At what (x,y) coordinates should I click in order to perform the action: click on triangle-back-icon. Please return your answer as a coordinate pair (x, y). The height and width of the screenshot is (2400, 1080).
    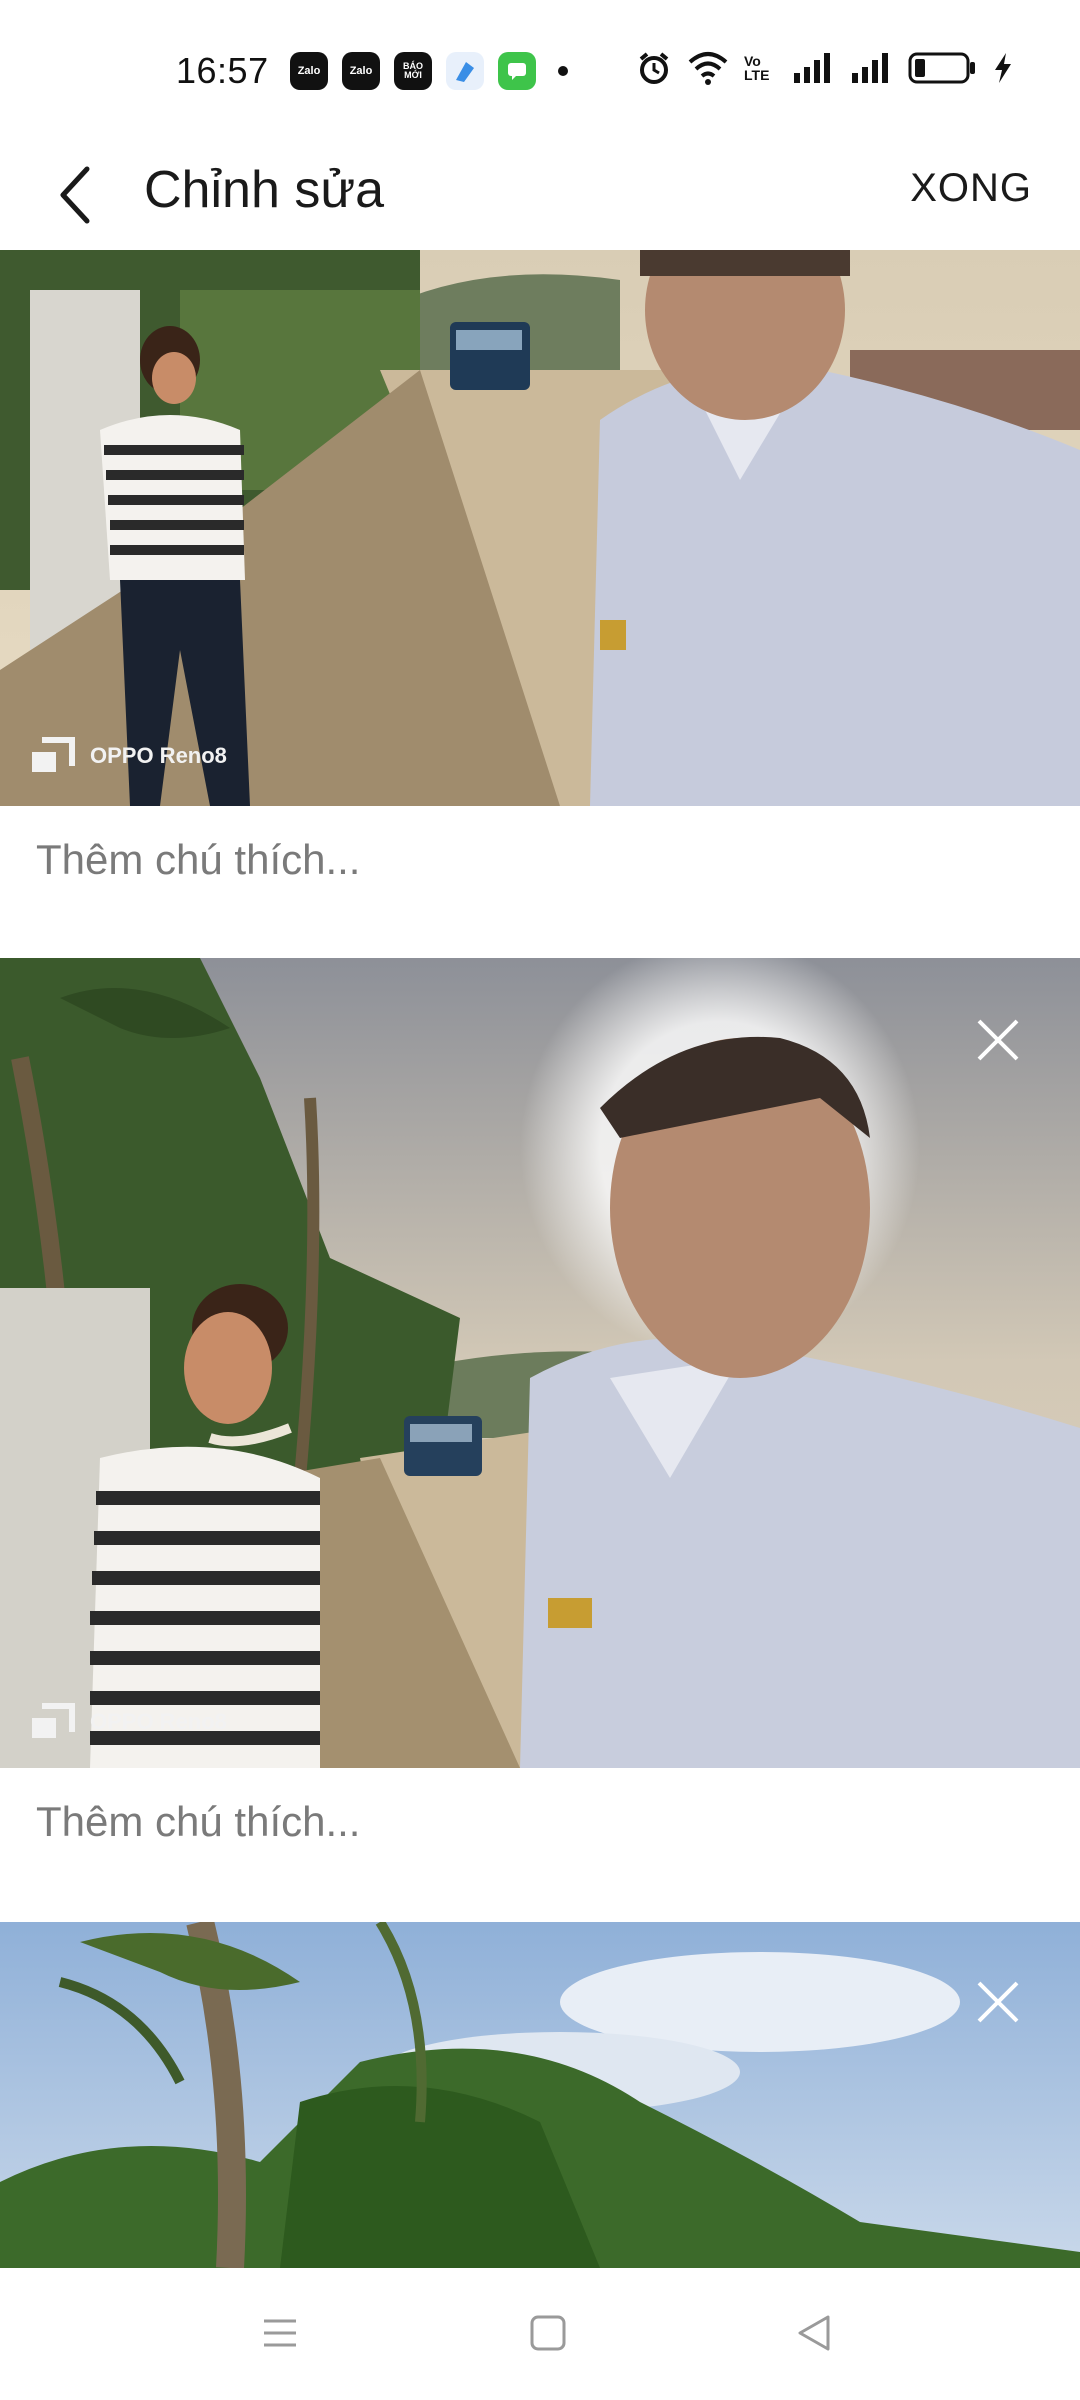
    Looking at the image, I should click on (814, 2333).